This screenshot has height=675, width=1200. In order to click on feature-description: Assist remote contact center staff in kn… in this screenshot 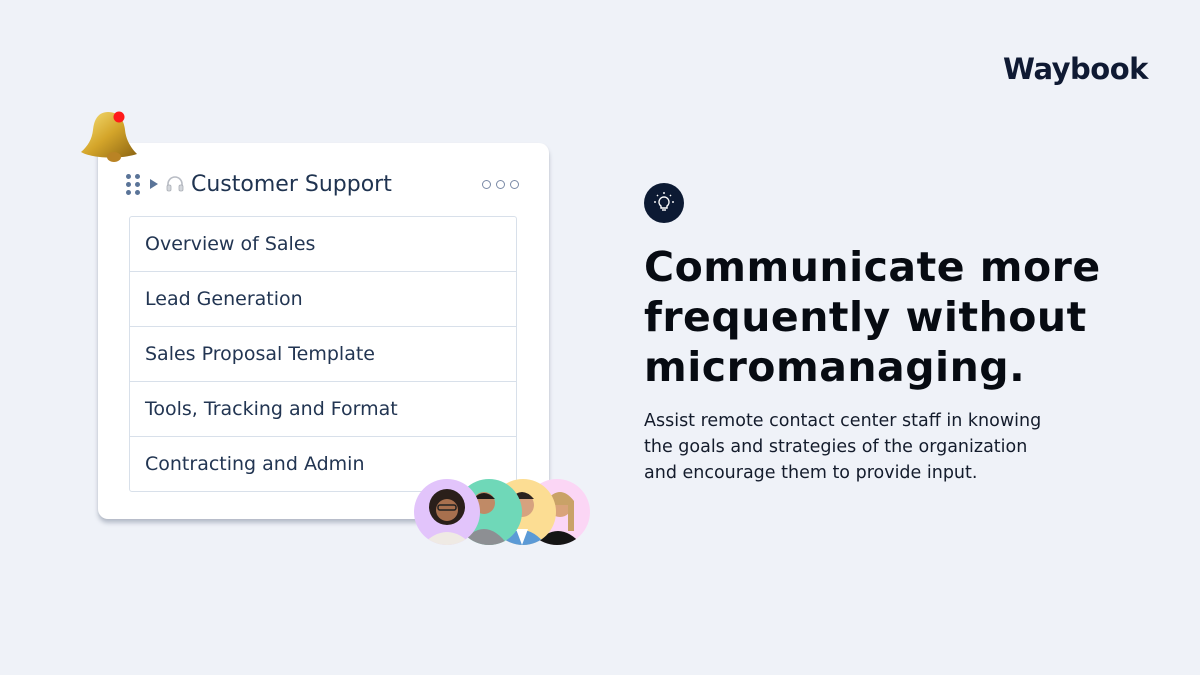, I will do `click(869, 447)`.